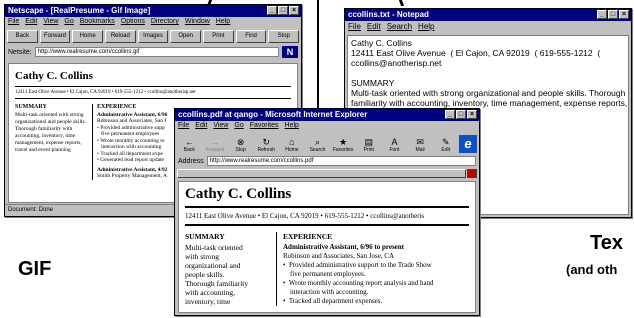 The width and height of the screenshot is (634, 318). Describe the element at coordinates (55, 36) in the screenshot. I see `forward-button: Forward` at that location.